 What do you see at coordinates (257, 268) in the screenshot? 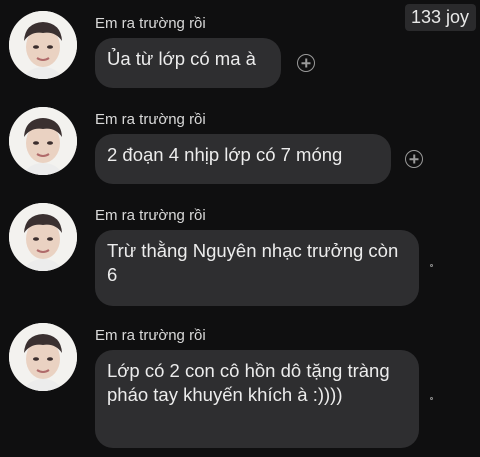
I see `message-bubble: Trừ thằng Nguyên nhạc trưởng còn 6` at bounding box center [257, 268].